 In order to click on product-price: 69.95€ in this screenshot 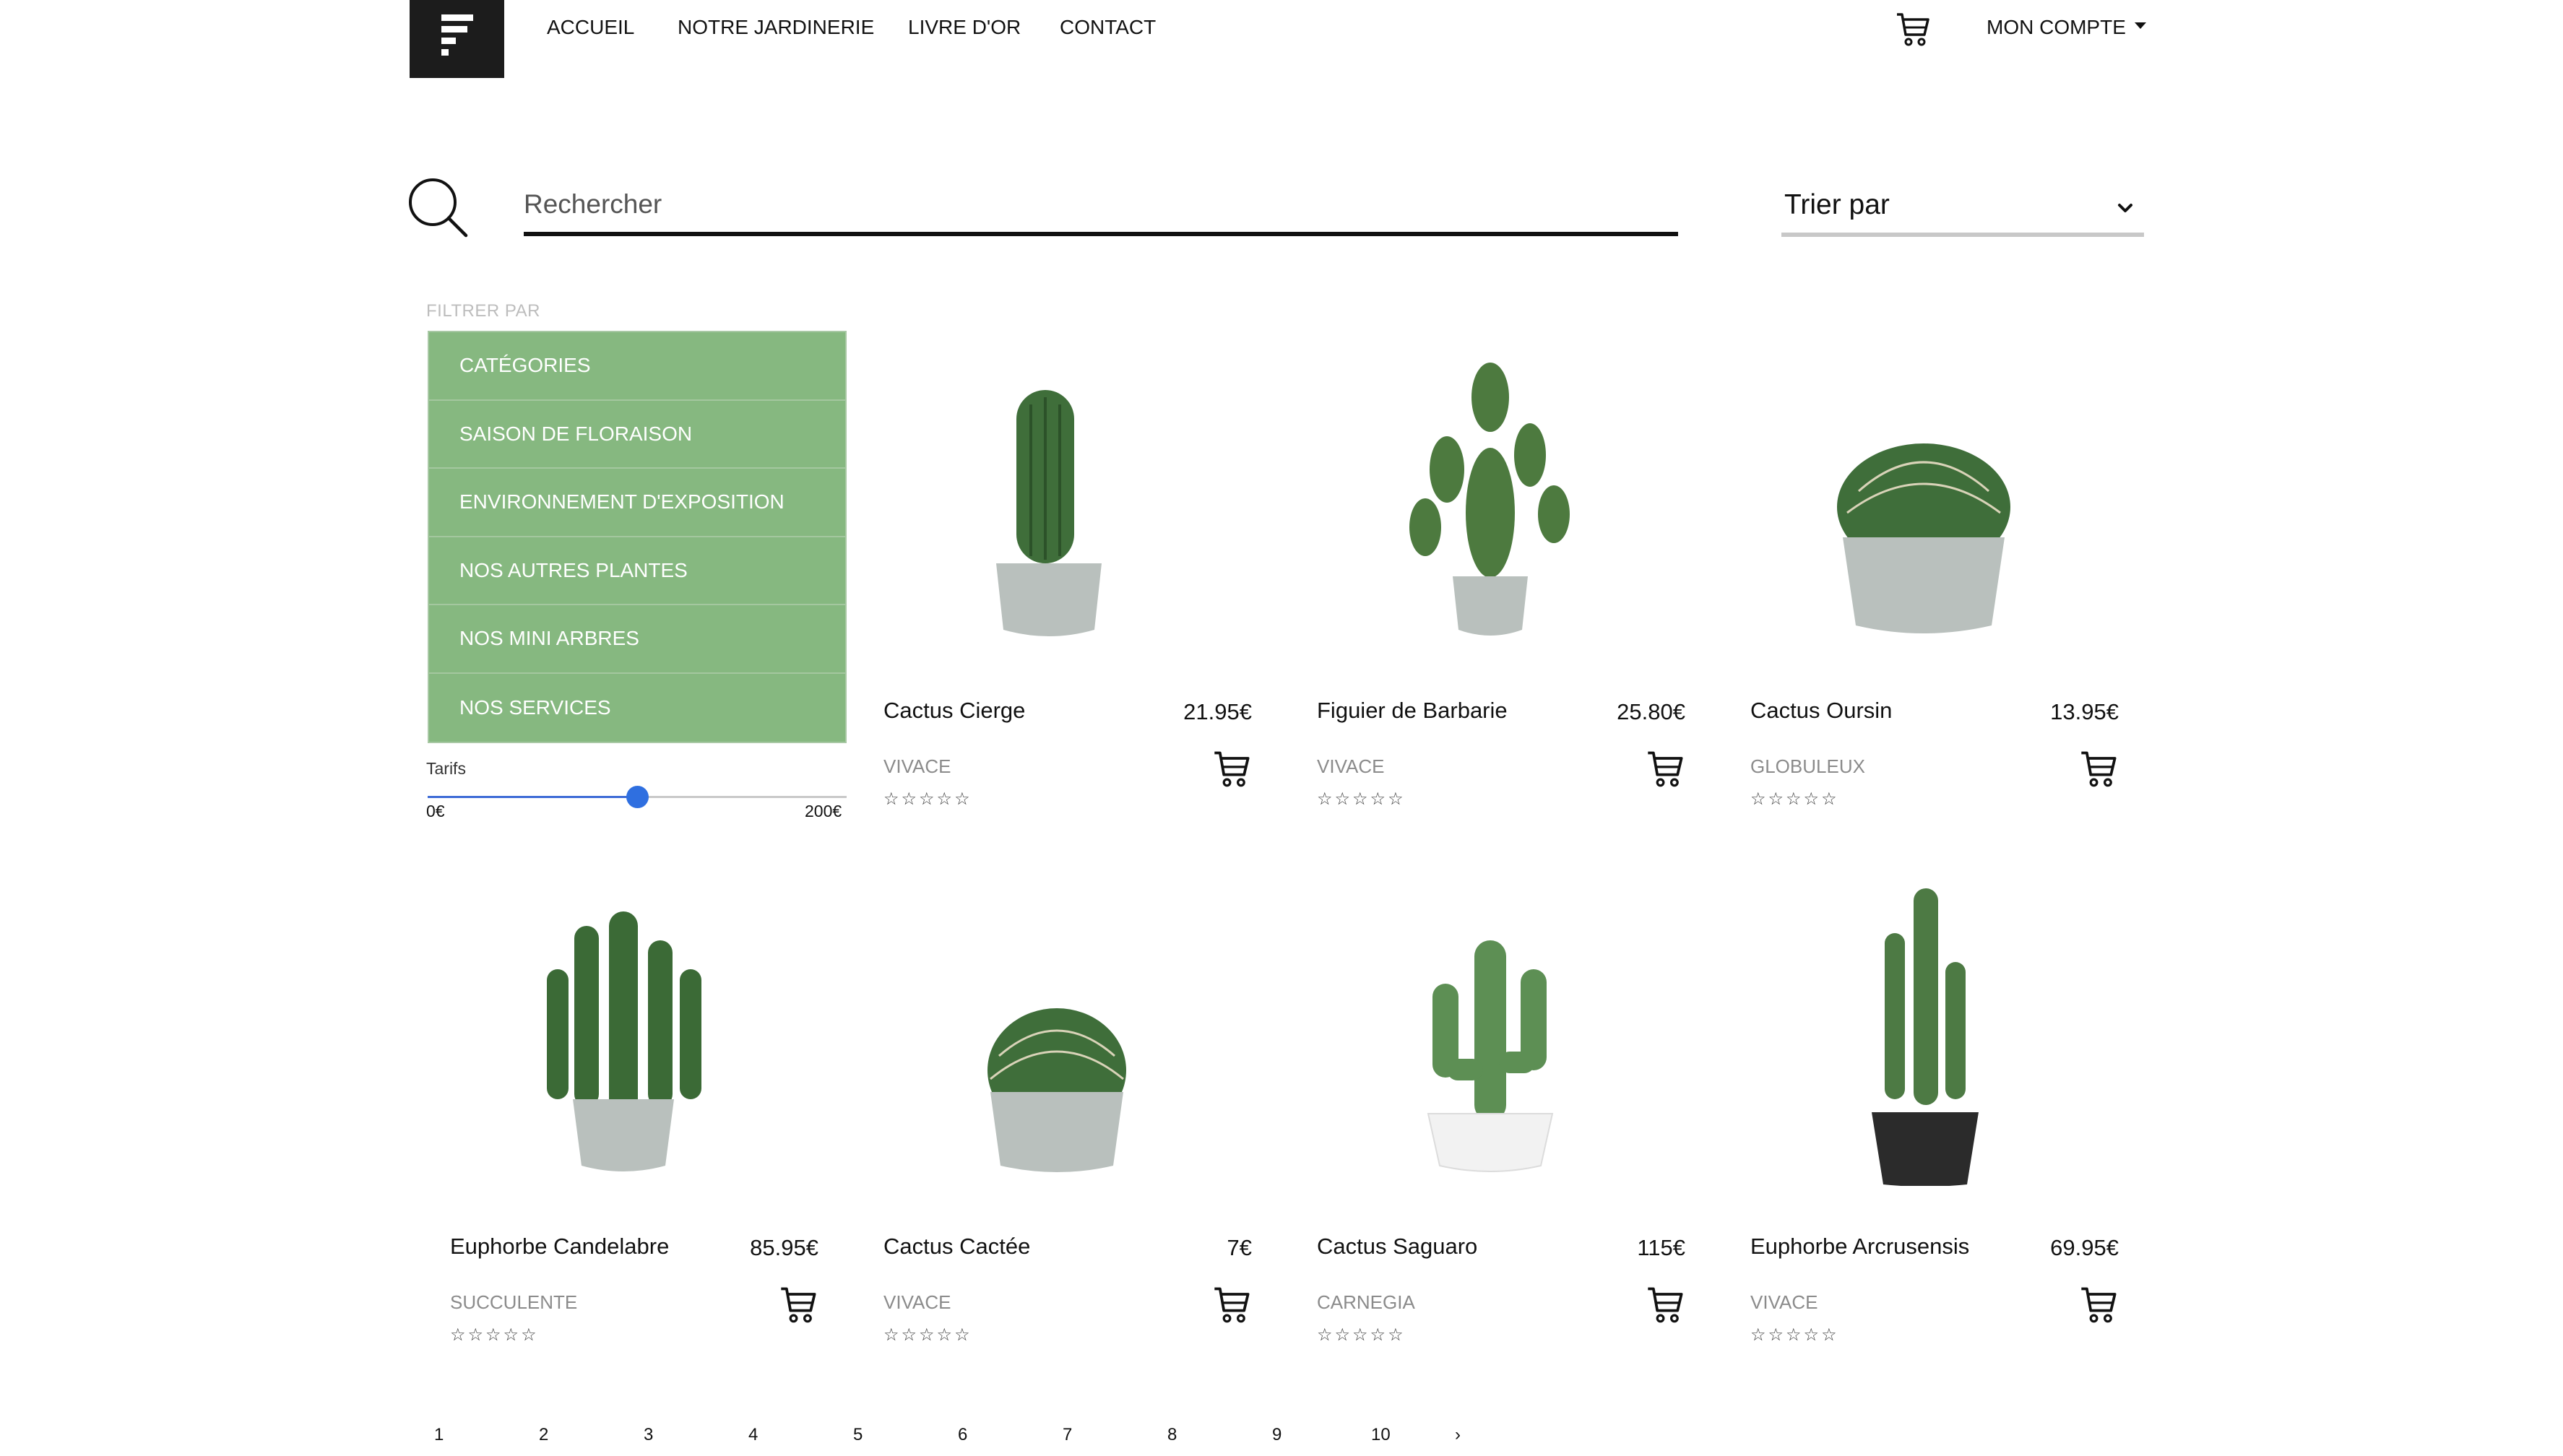, I will do `click(2084, 1247)`.